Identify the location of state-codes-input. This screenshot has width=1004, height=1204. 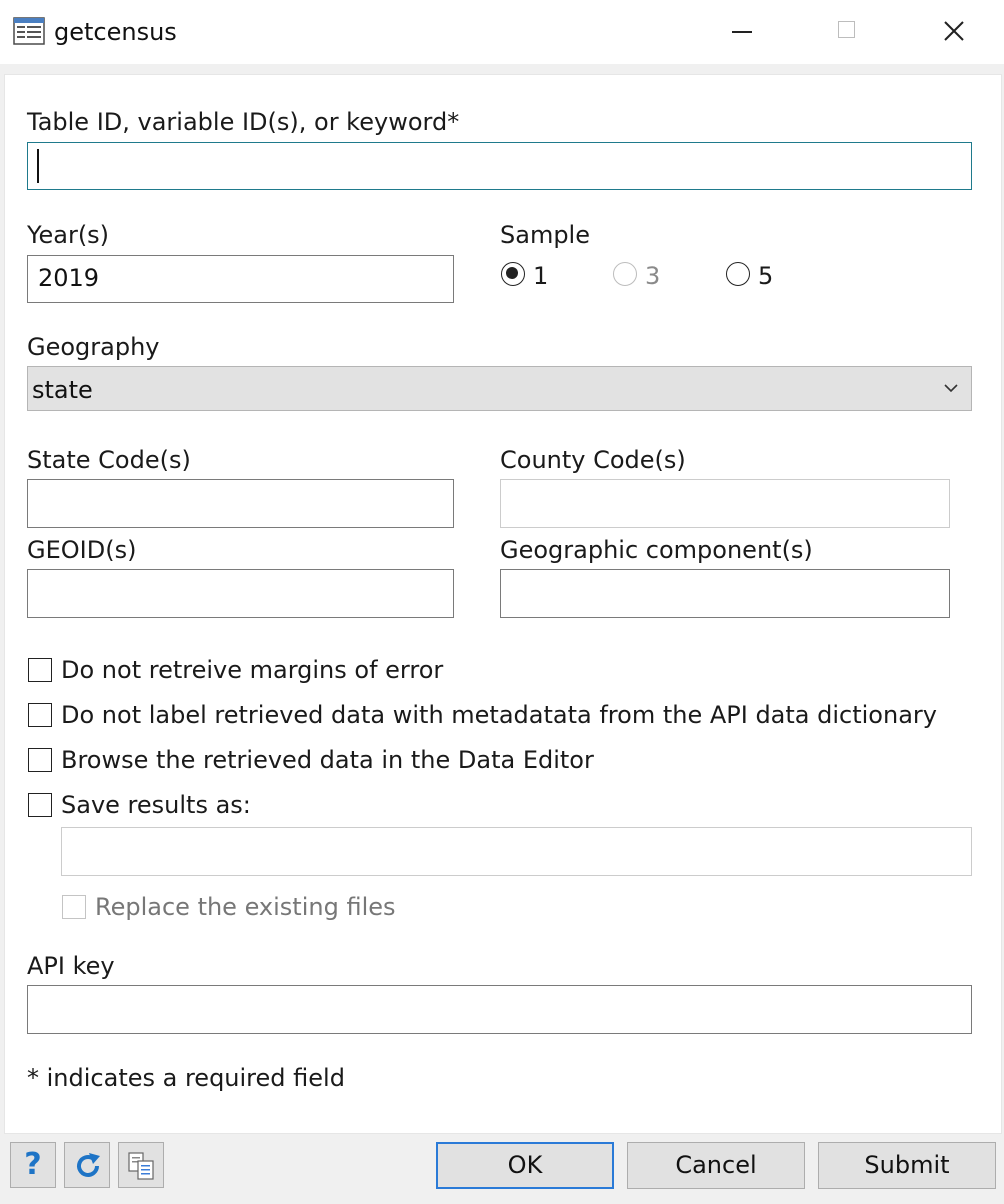
(240, 503).